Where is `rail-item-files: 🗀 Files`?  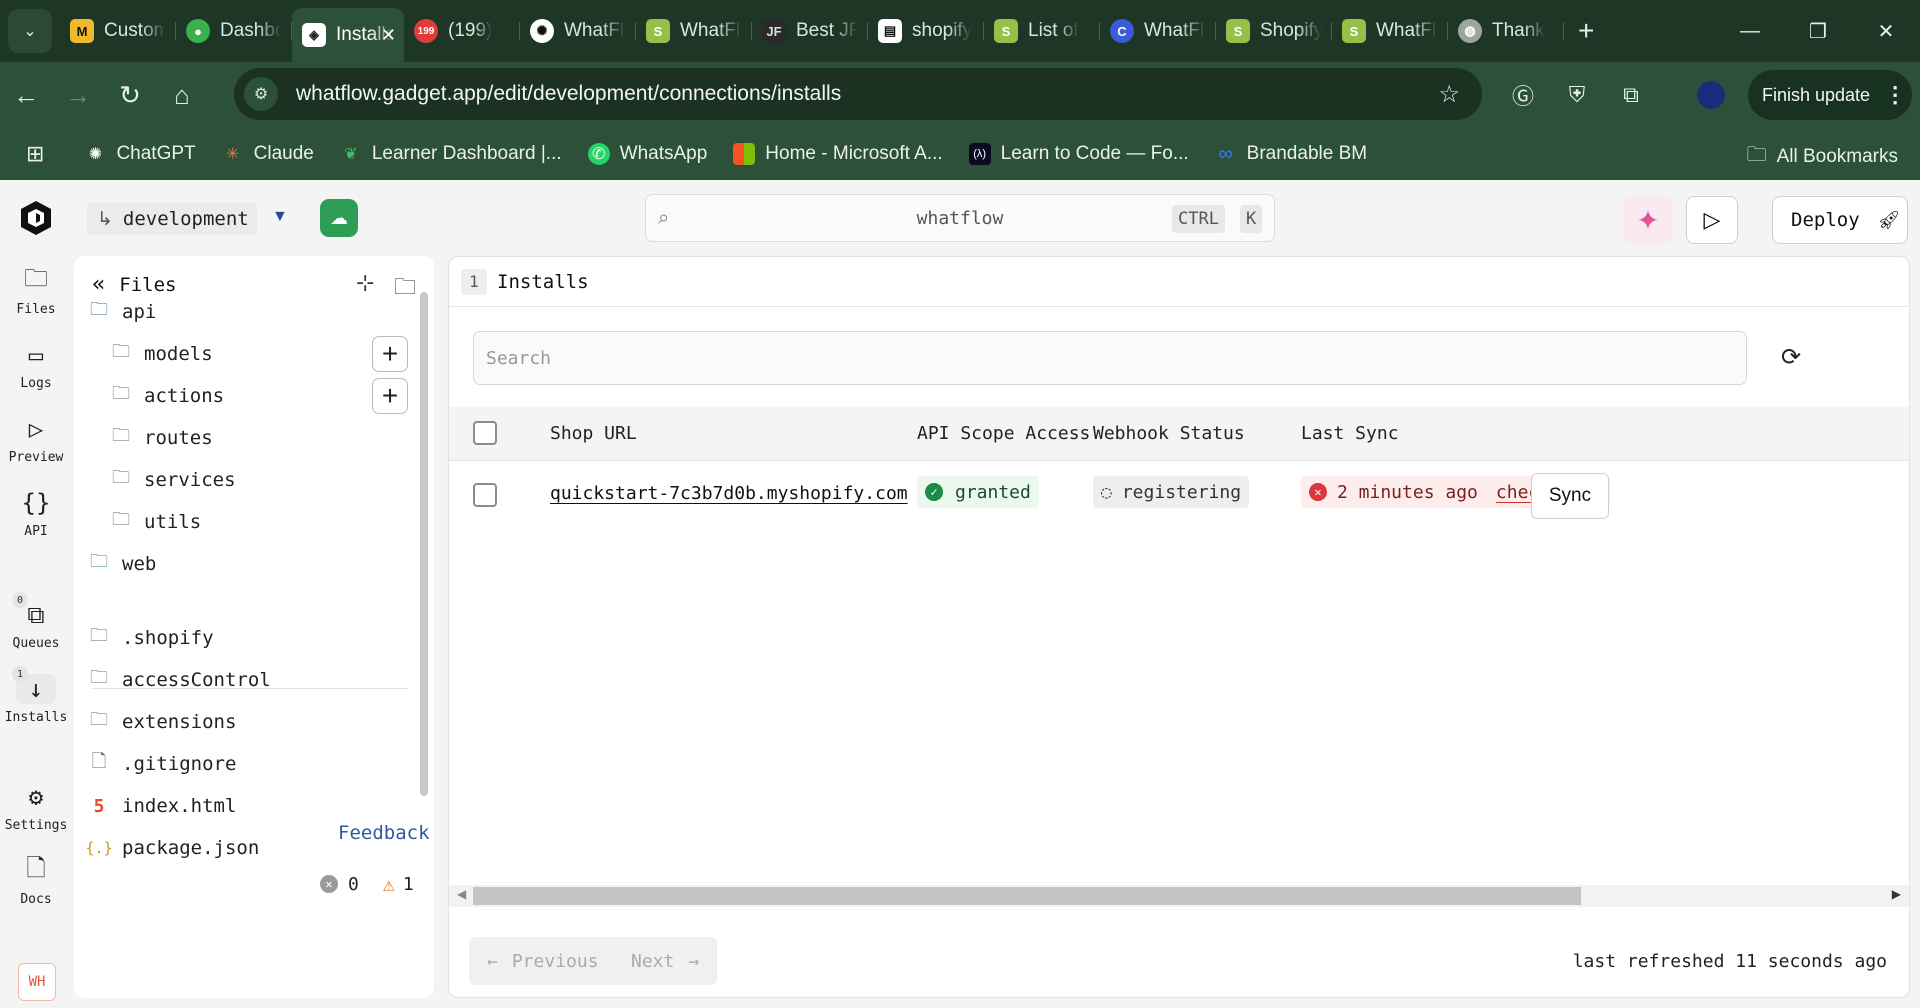
rail-item-files: 🗀 Files is located at coordinates (36, 291).